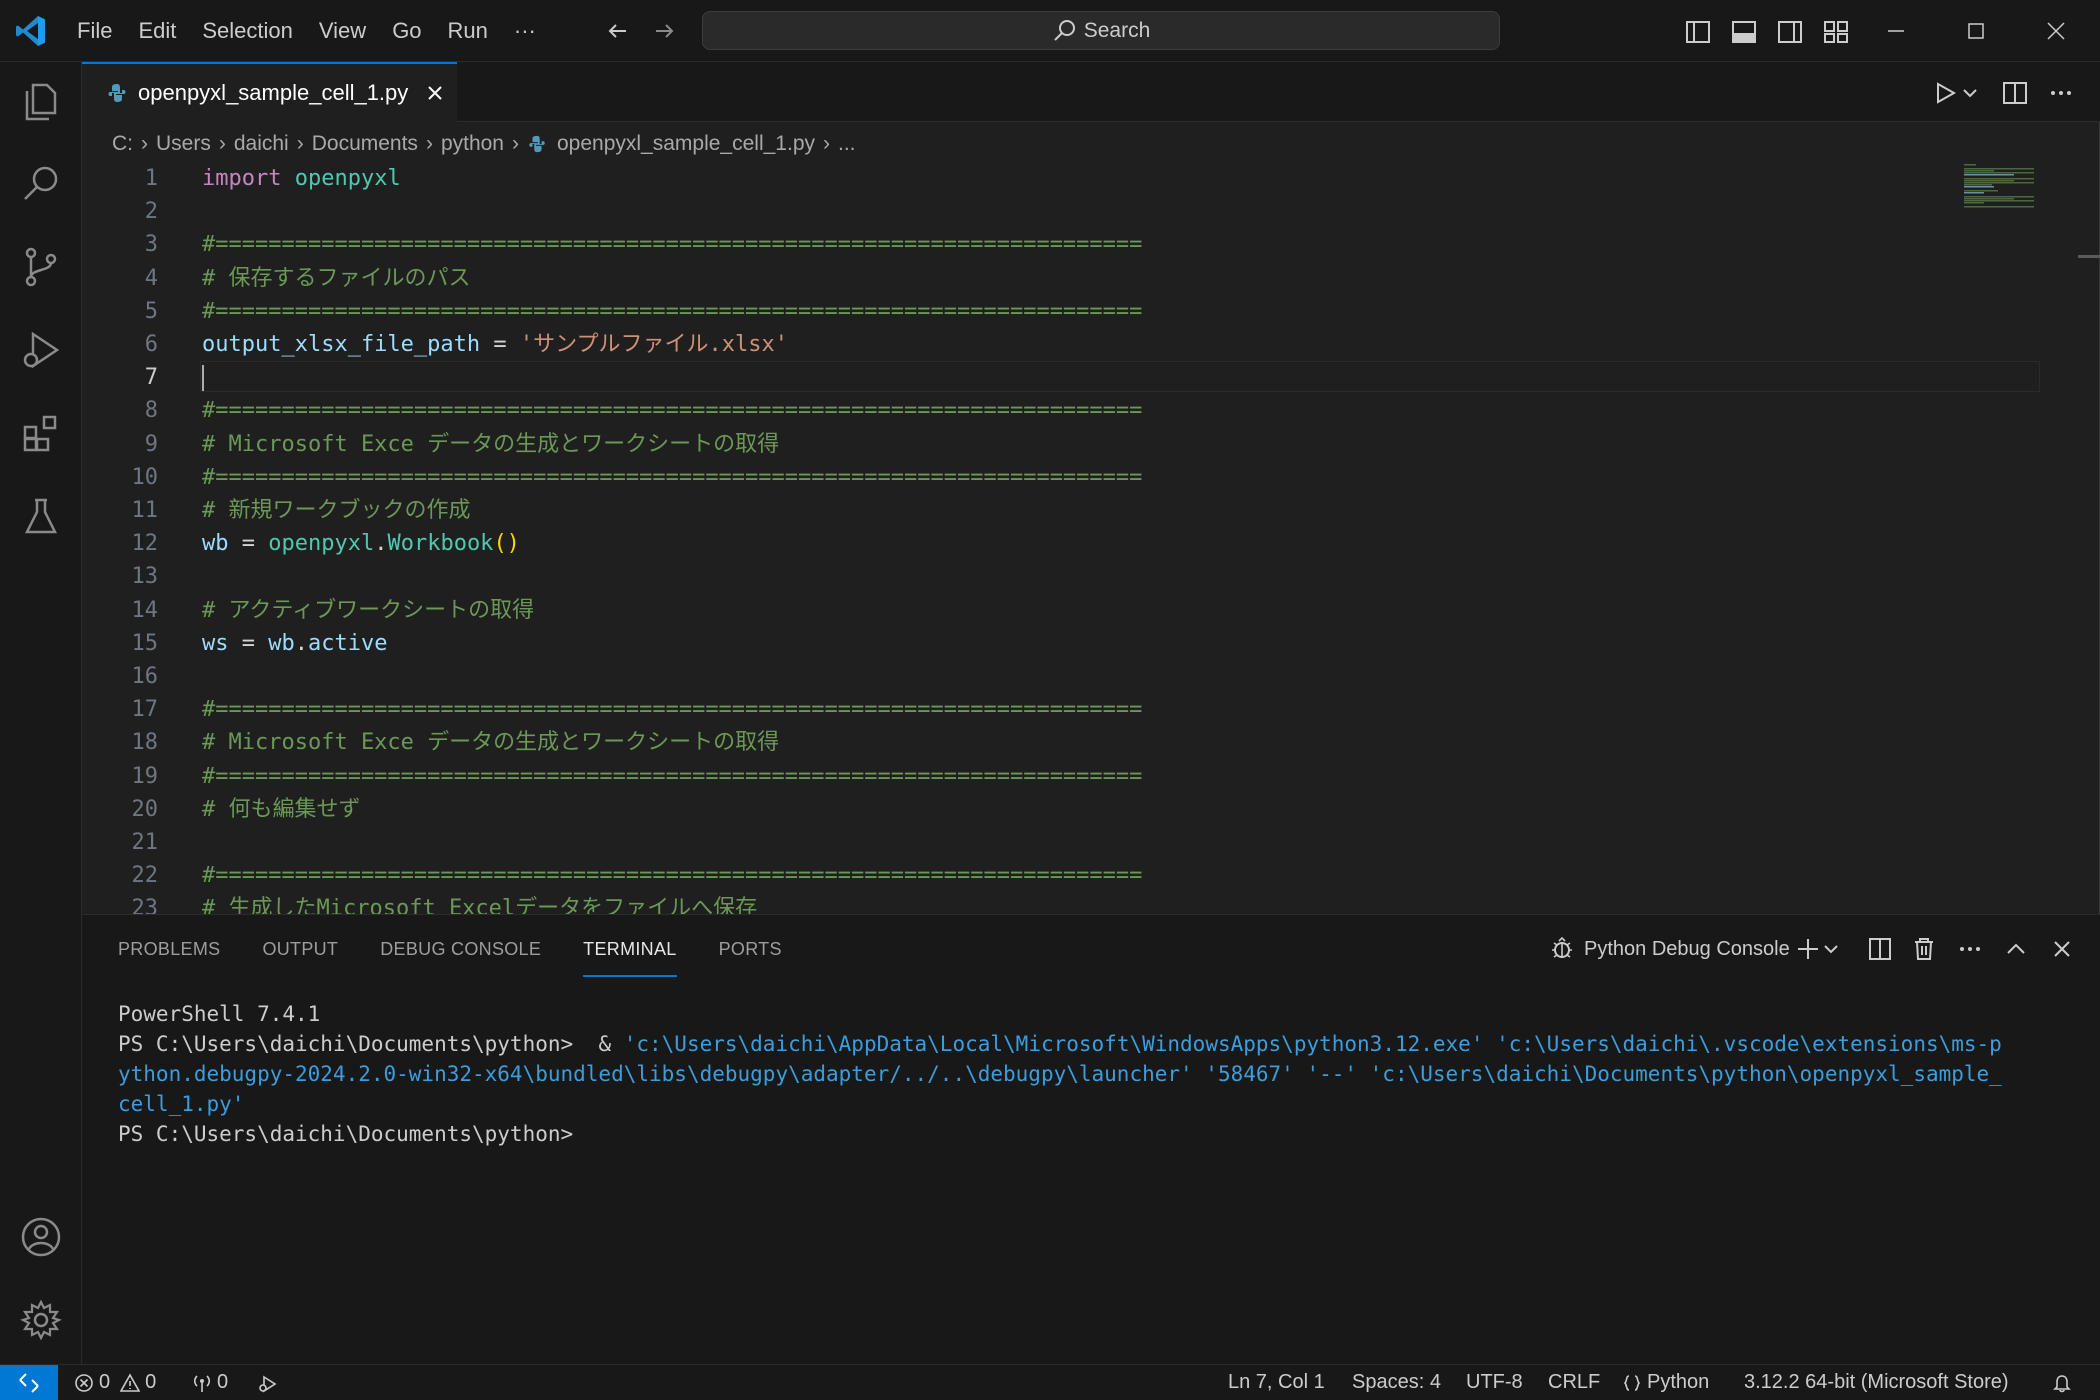 This screenshot has height=1400, width=2100. I want to click on line-number: 23, so click(145, 905).